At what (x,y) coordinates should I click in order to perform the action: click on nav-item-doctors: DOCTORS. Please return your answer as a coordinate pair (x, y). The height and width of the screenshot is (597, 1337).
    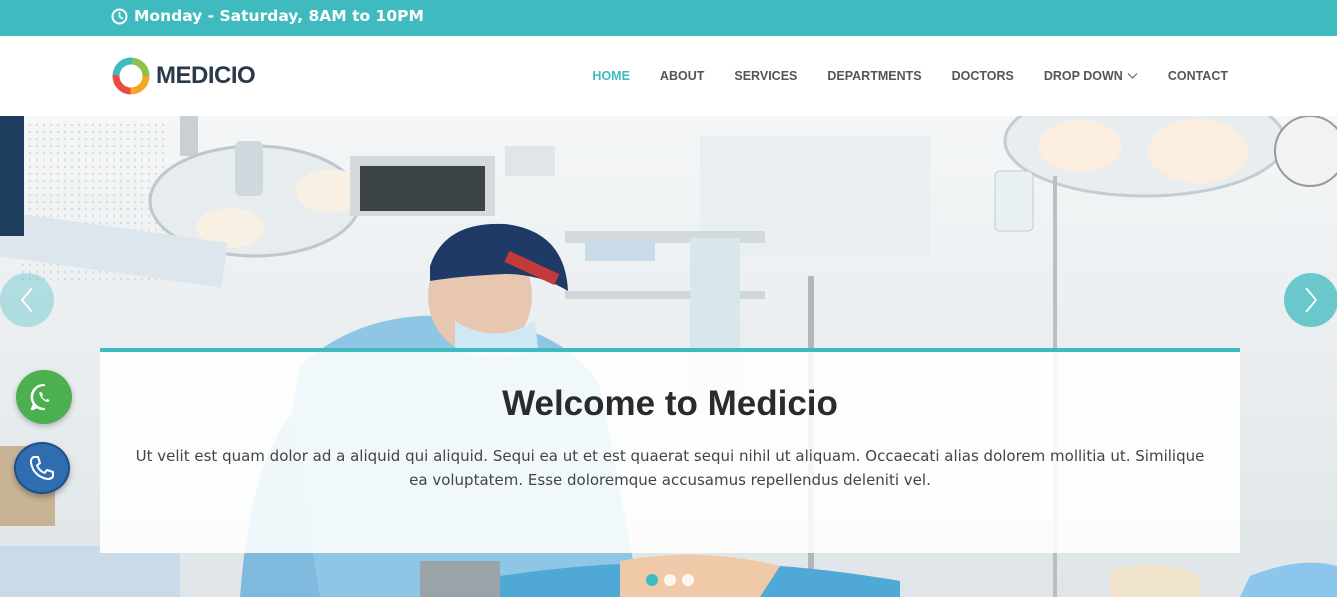
    Looking at the image, I should click on (983, 76).